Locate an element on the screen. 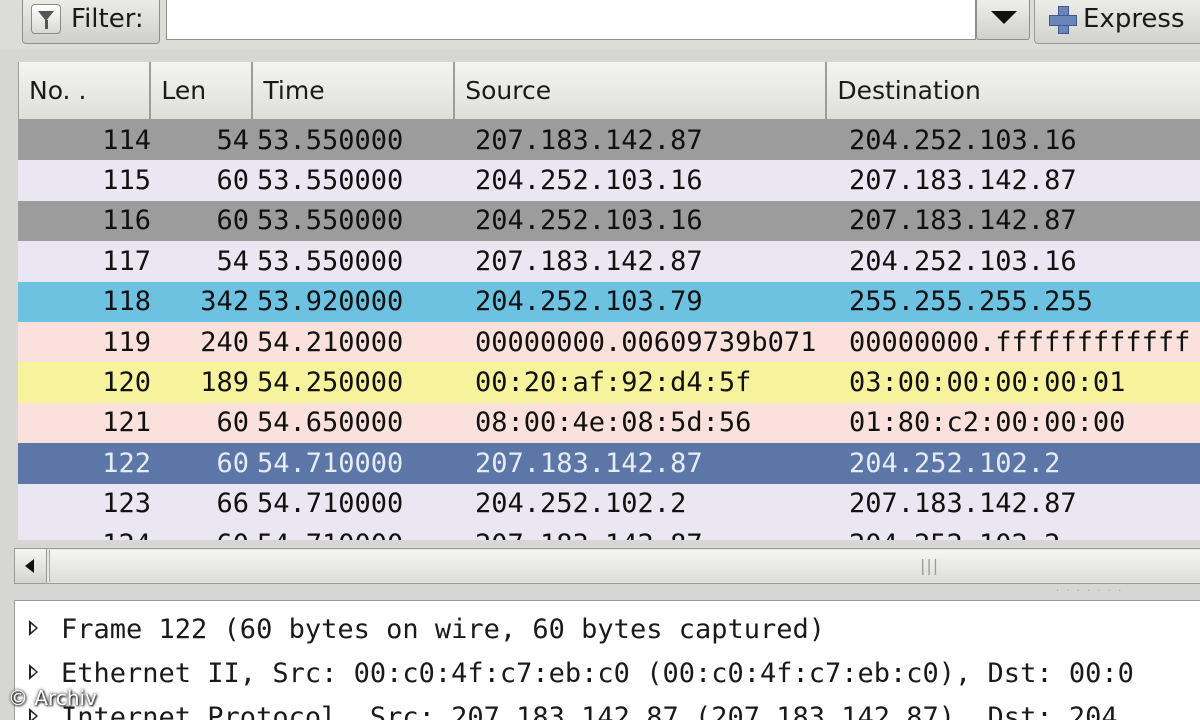 The width and height of the screenshot is (1200, 720). cell-no: 117 is located at coordinates (126, 261).